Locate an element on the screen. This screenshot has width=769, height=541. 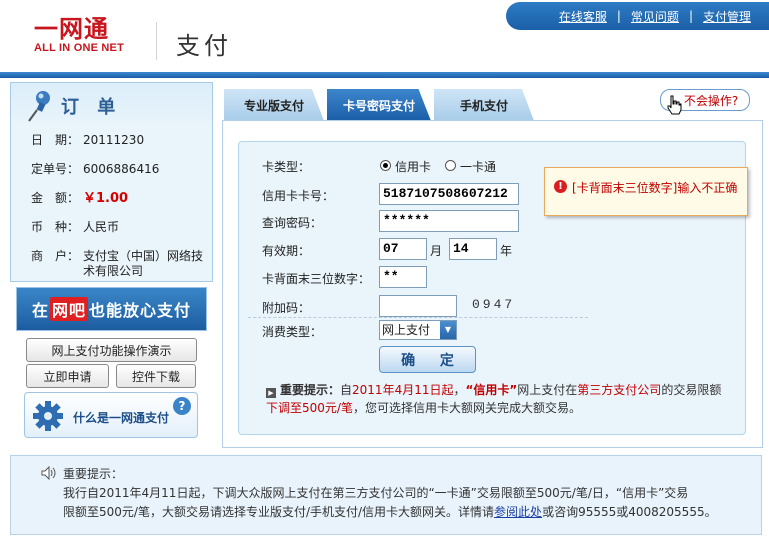
nav-online-service: 在线客服 is located at coordinates (583, 16).